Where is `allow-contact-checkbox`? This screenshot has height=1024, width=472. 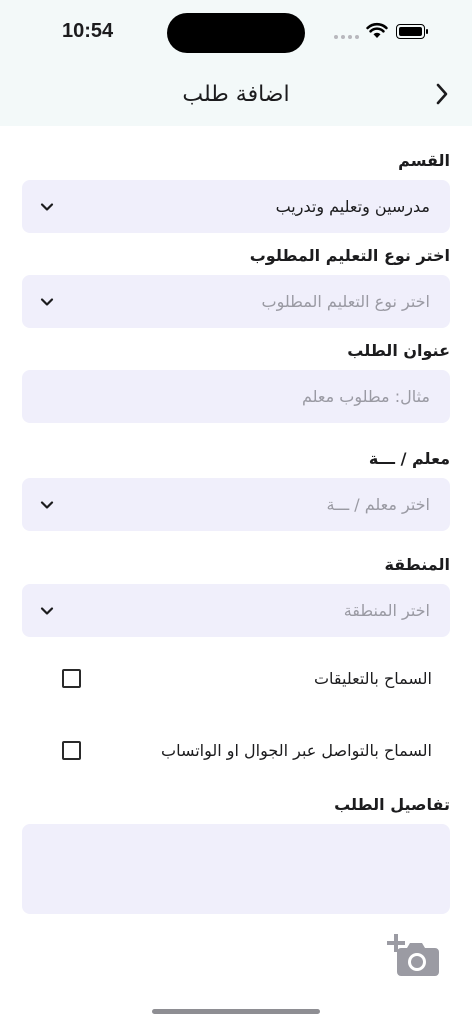 allow-contact-checkbox is located at coordinates (71, 750).